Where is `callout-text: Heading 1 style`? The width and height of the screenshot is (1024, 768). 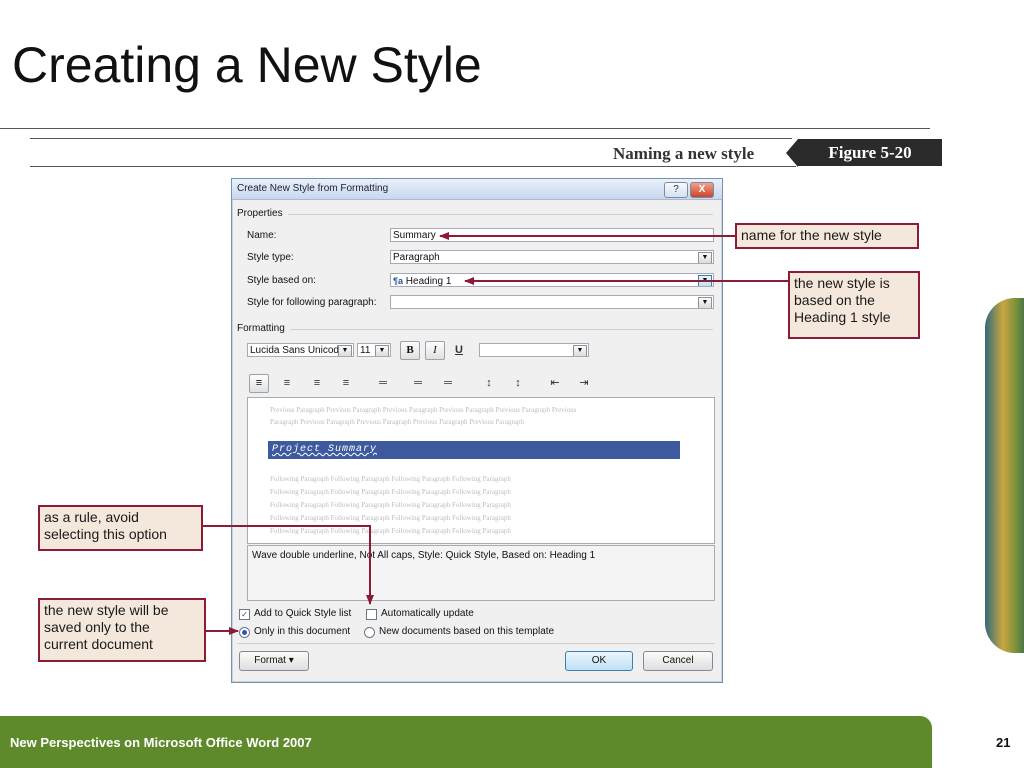
callout-text: Heading 1 style is located at coordinates (842, 317).